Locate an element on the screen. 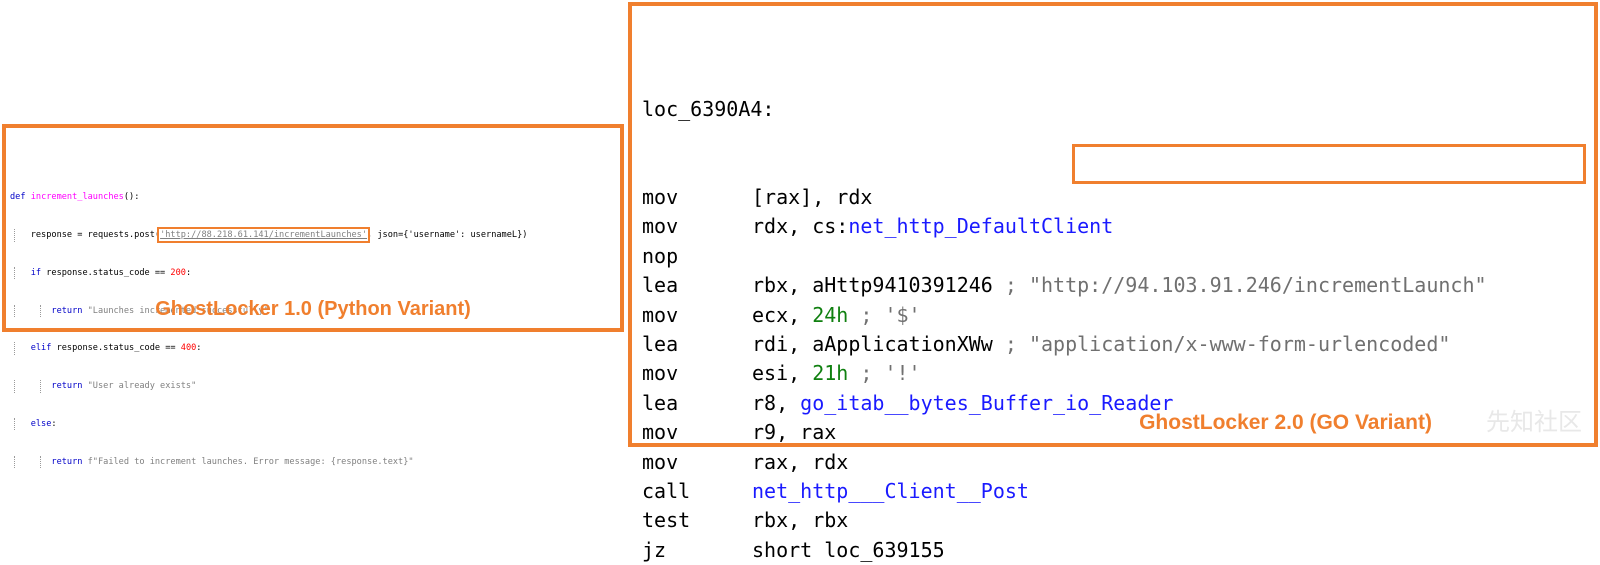  keyword: def is located at coordinates (18, 197).